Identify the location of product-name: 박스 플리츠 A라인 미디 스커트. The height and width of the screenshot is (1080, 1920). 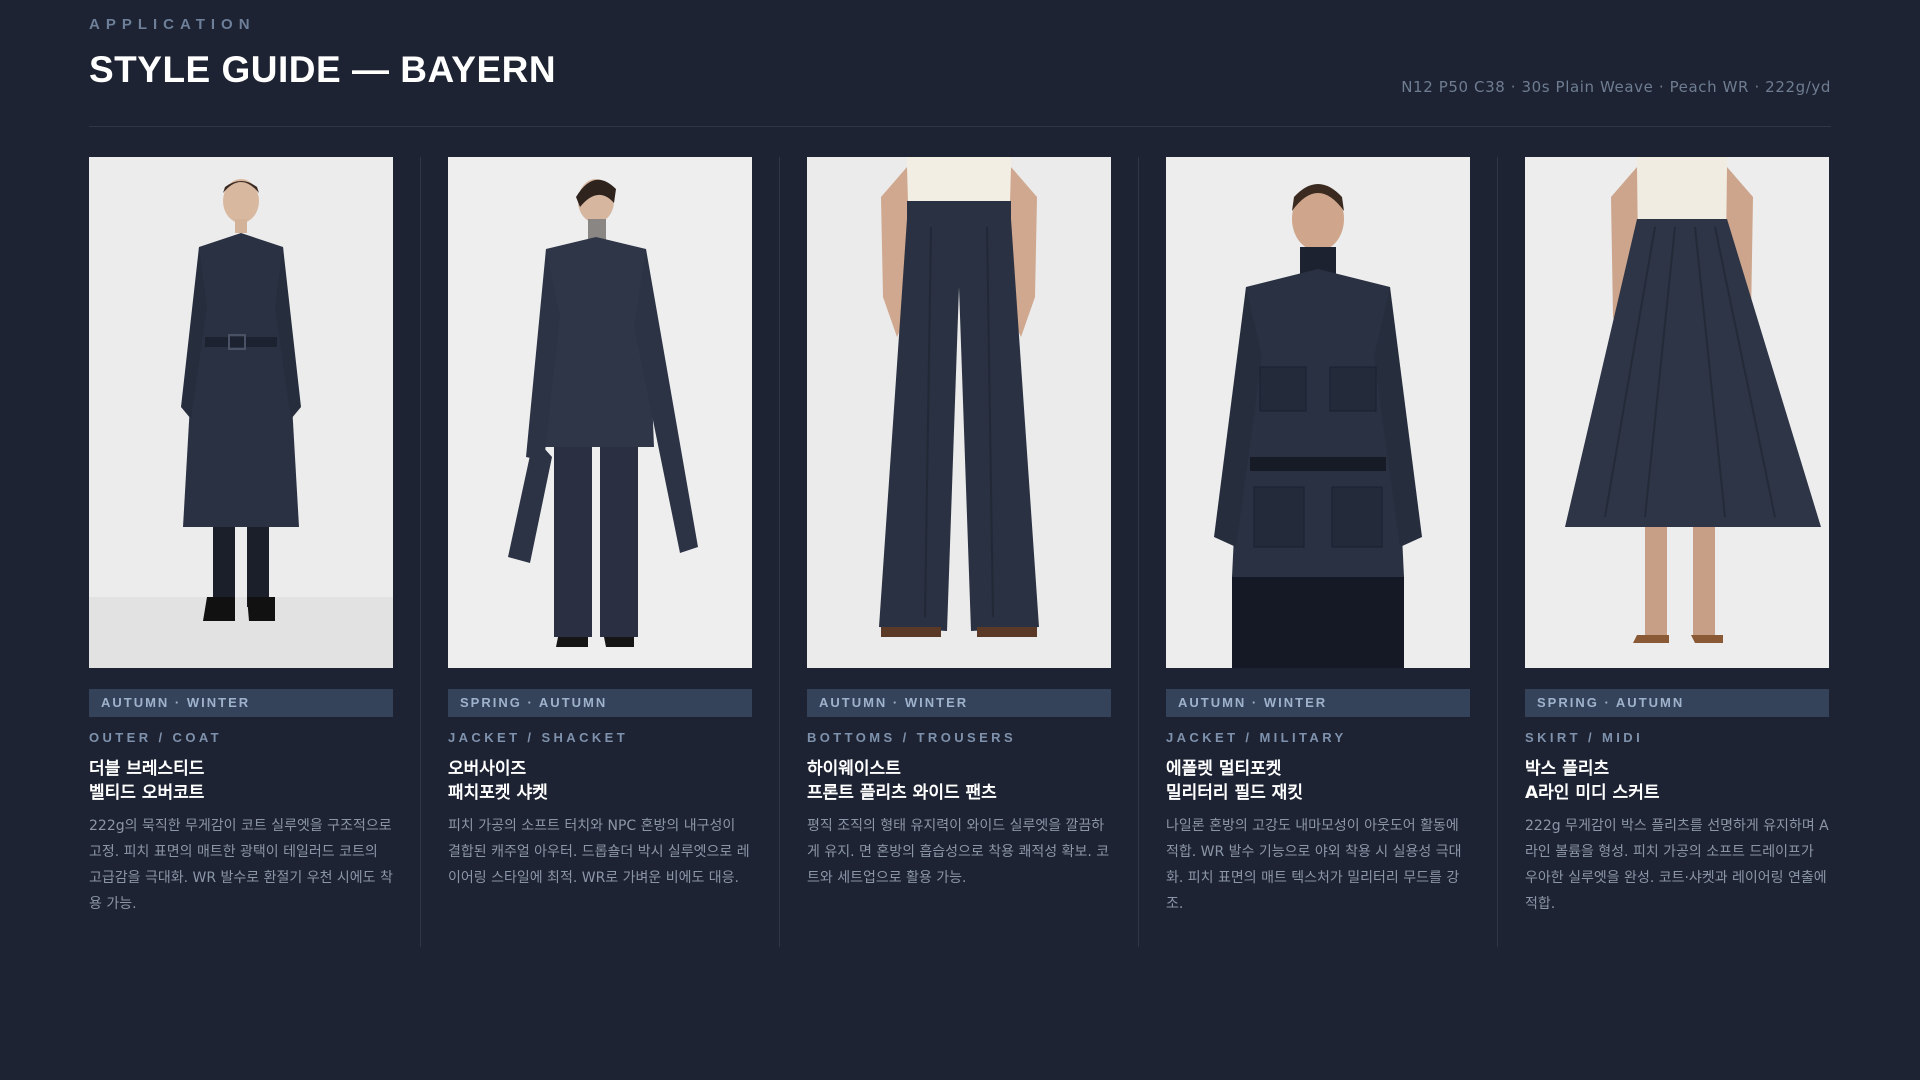
(1677, 781).